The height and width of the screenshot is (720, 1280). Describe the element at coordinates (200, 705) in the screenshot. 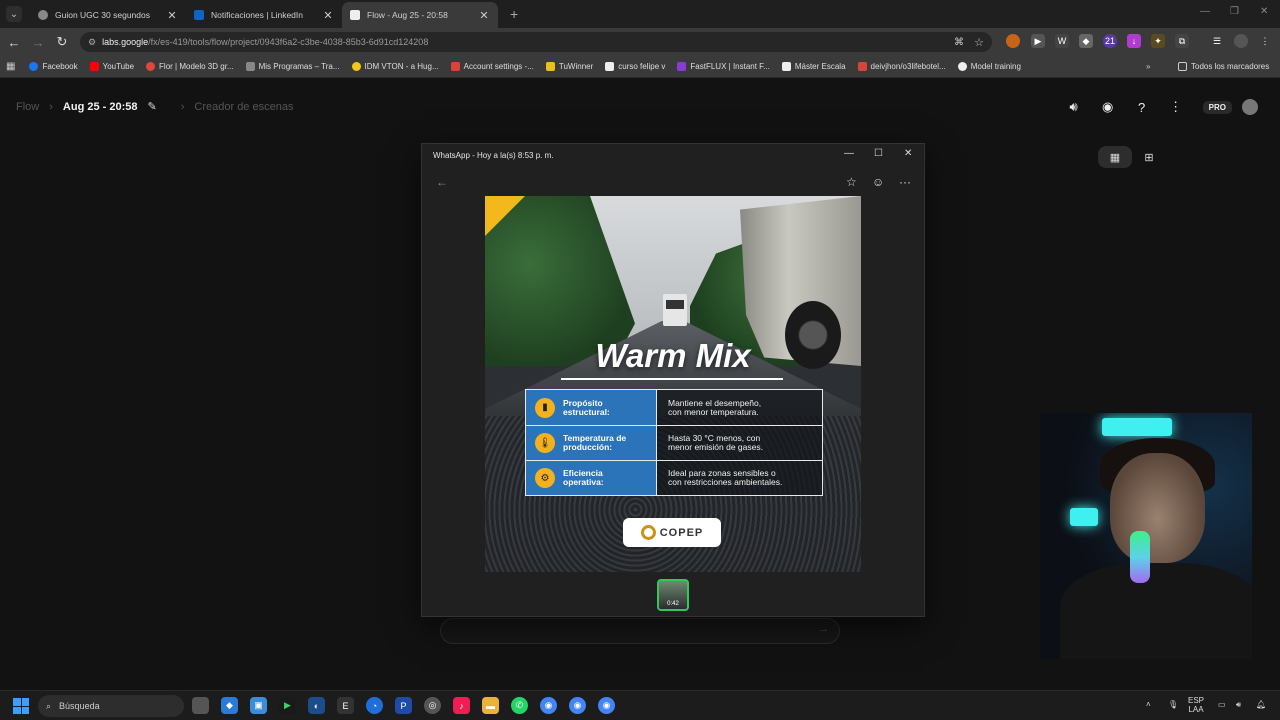

I see `task-view-icon` at that location.